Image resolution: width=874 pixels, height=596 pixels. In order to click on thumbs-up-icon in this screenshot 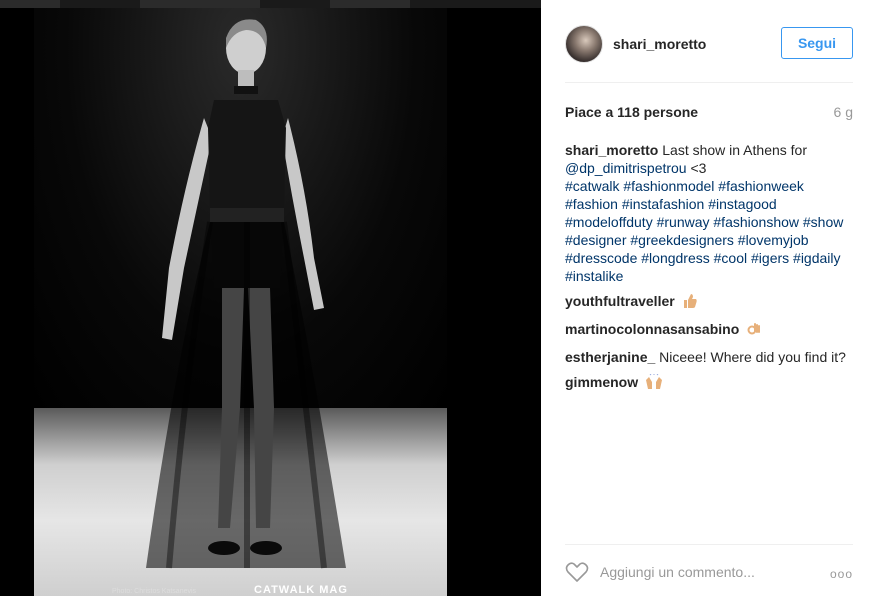, I will do `click(690, 303)`.